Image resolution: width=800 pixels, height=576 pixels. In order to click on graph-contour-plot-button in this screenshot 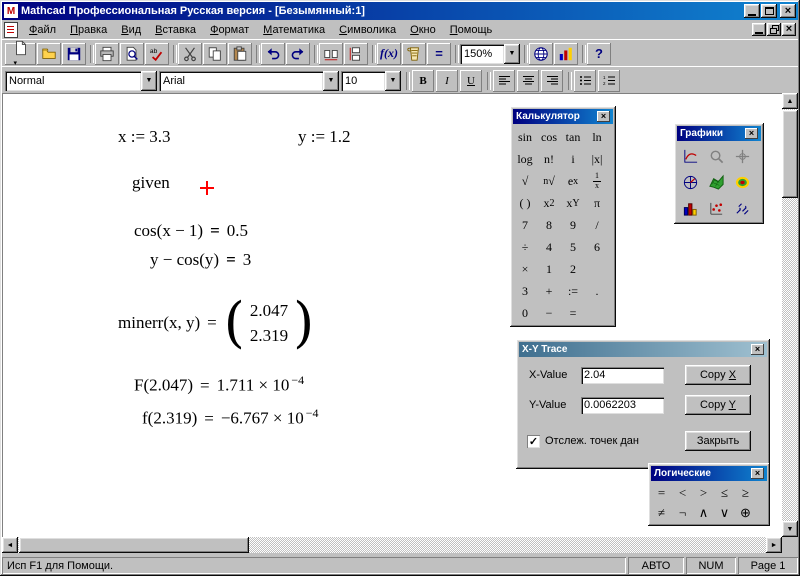, I will do `click(742, 182)`.